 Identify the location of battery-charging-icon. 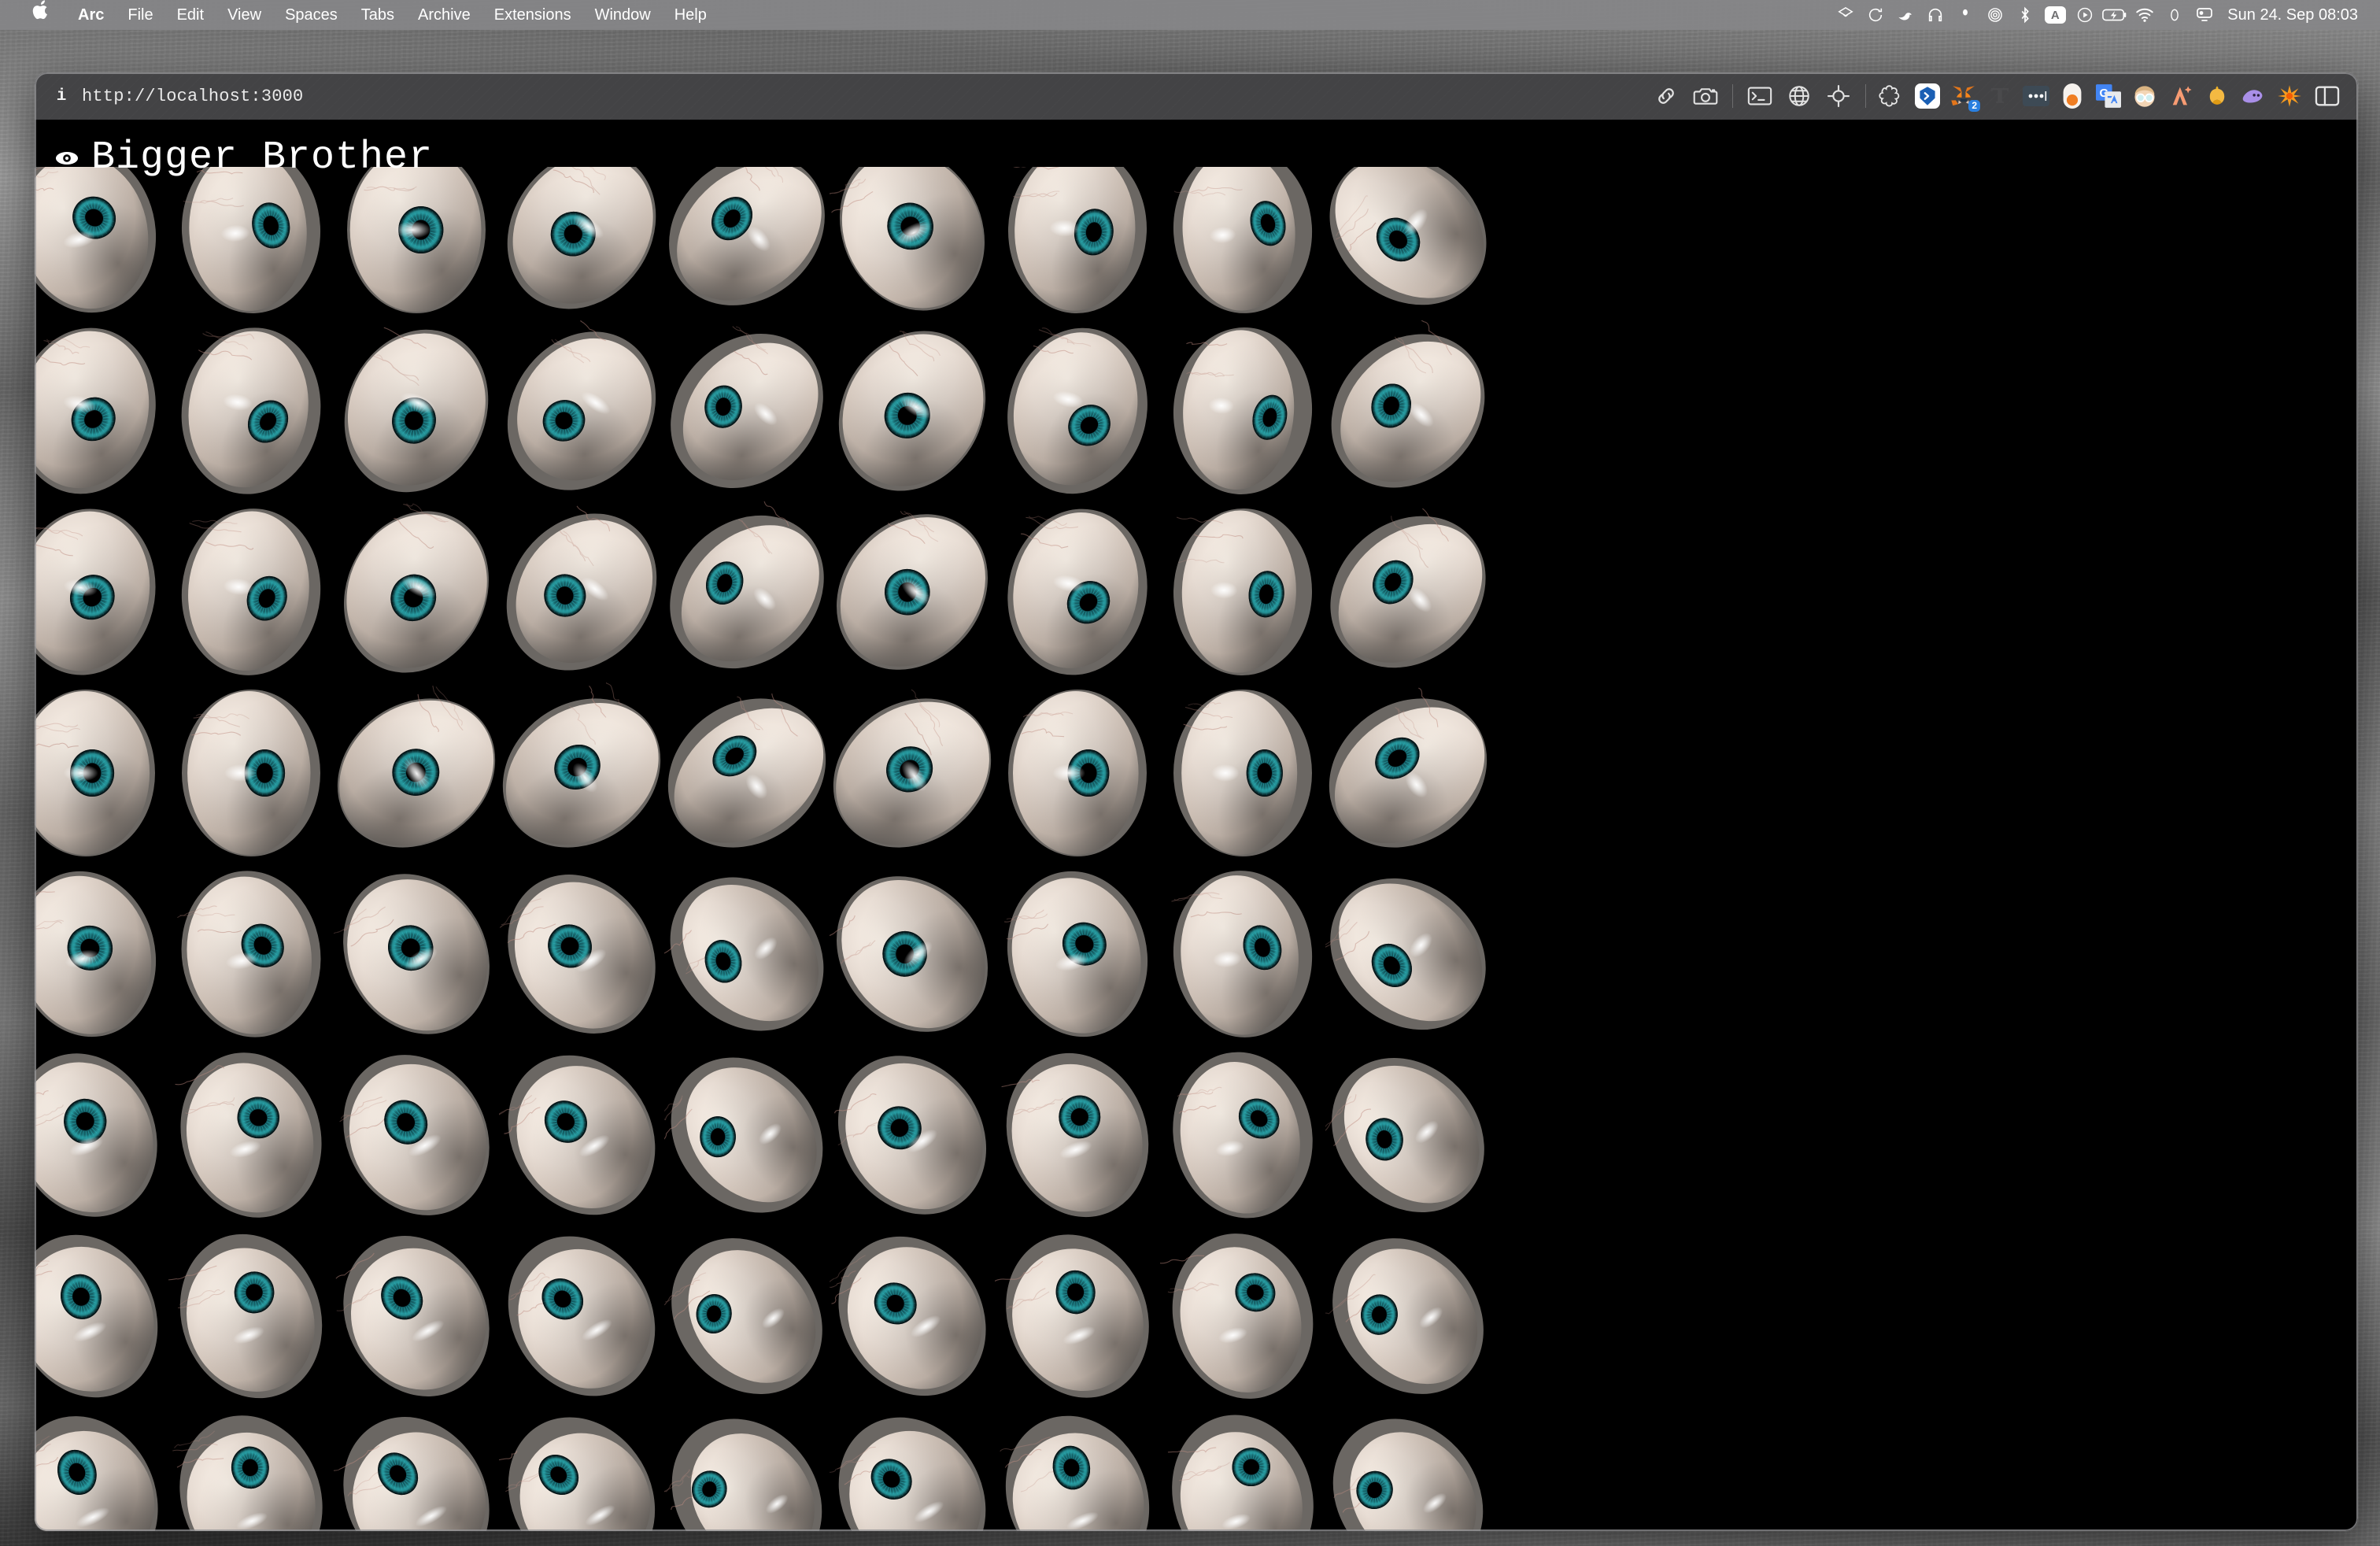
(2115, 15).